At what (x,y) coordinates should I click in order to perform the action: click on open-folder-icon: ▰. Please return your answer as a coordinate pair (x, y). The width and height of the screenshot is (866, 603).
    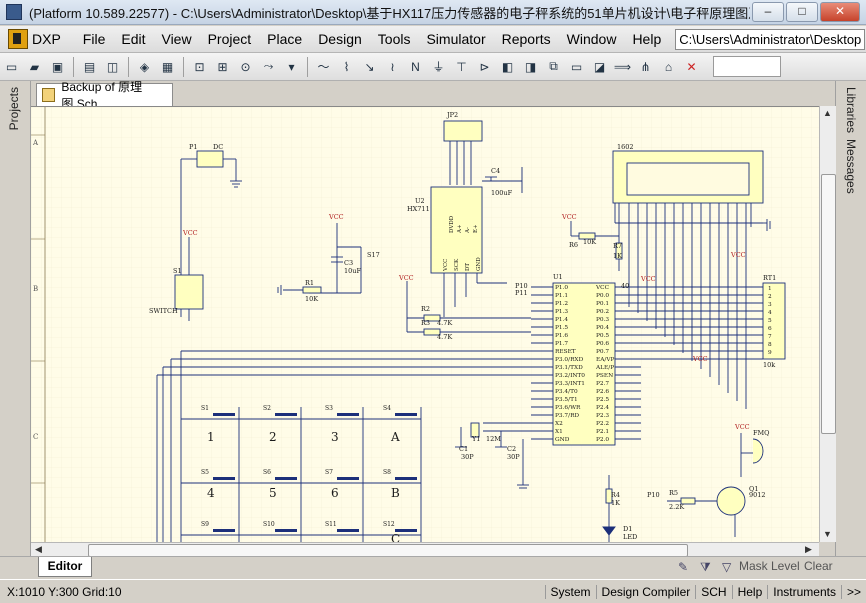
    Looking at the image, I should click on (34, 66).